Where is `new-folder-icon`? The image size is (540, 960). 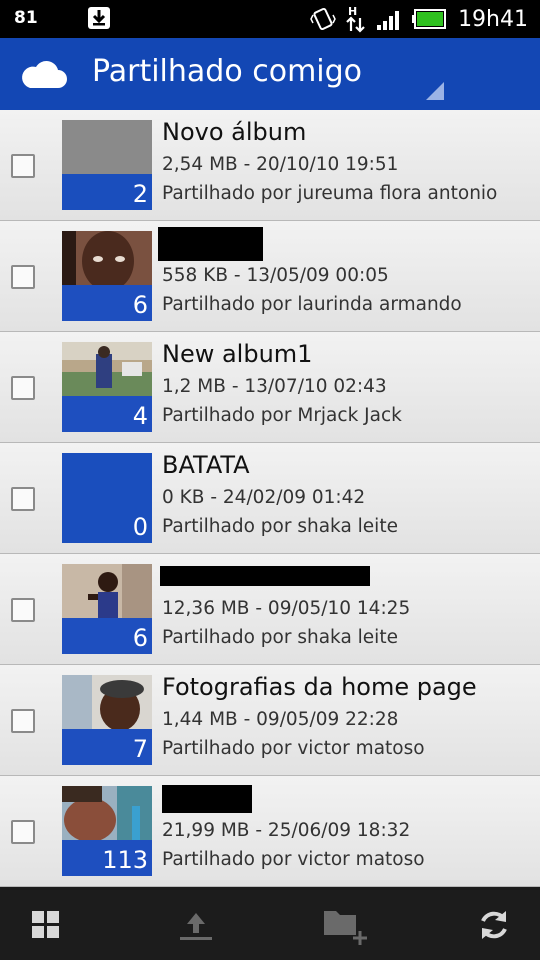
new-folder-icon is located at coordinates (346, 925).